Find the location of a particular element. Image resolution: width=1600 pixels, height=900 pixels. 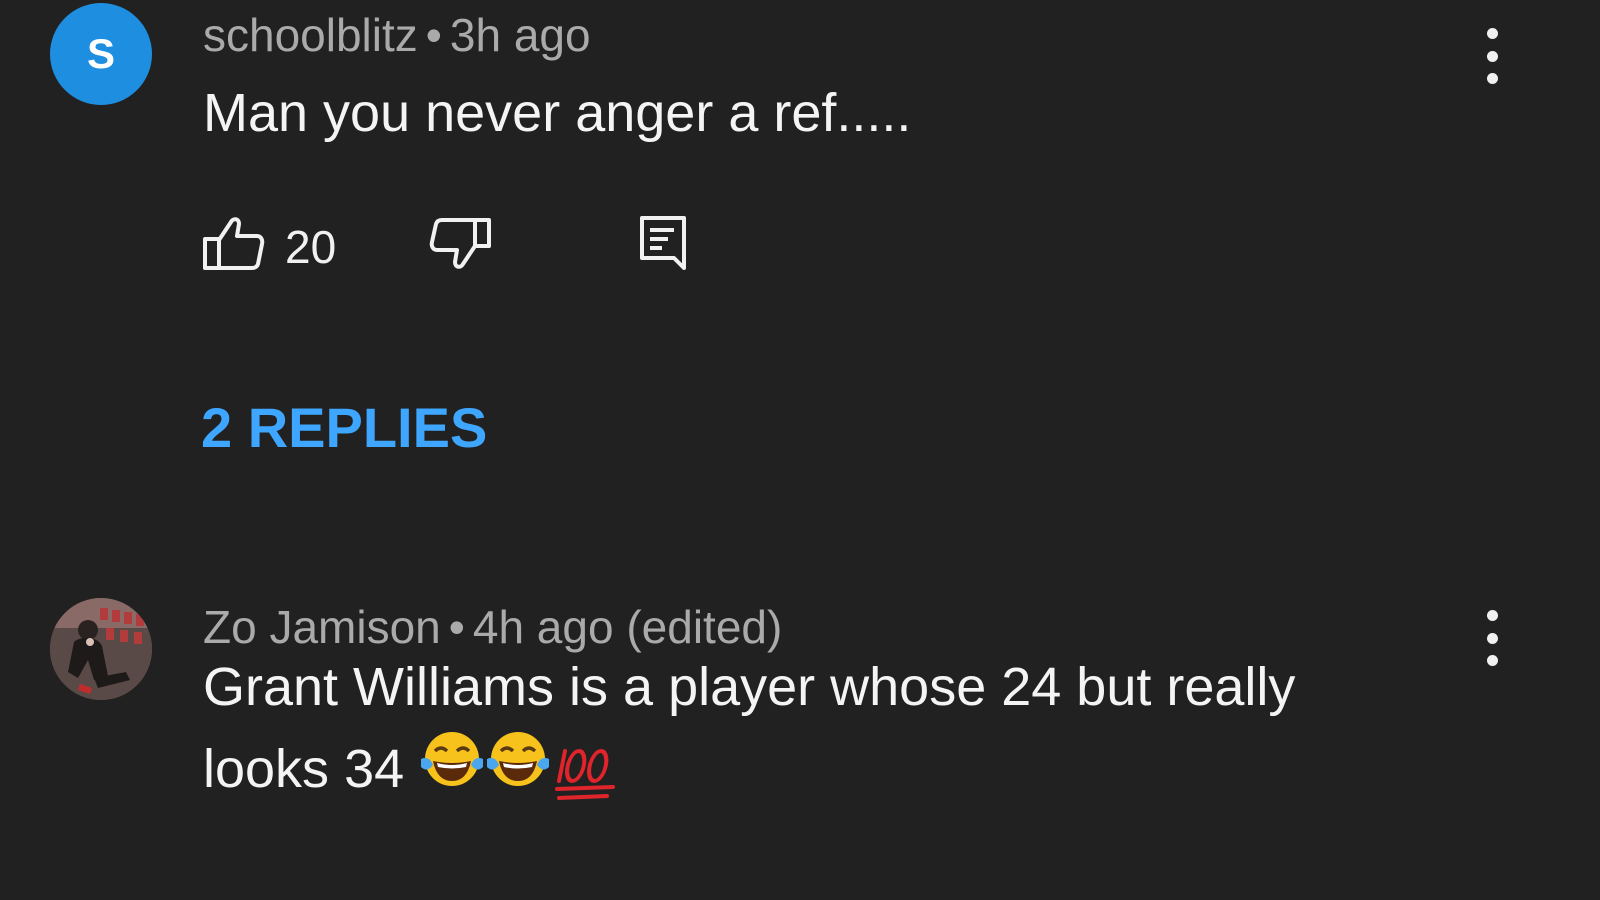

reply-button is located at coordinates (664, 245).